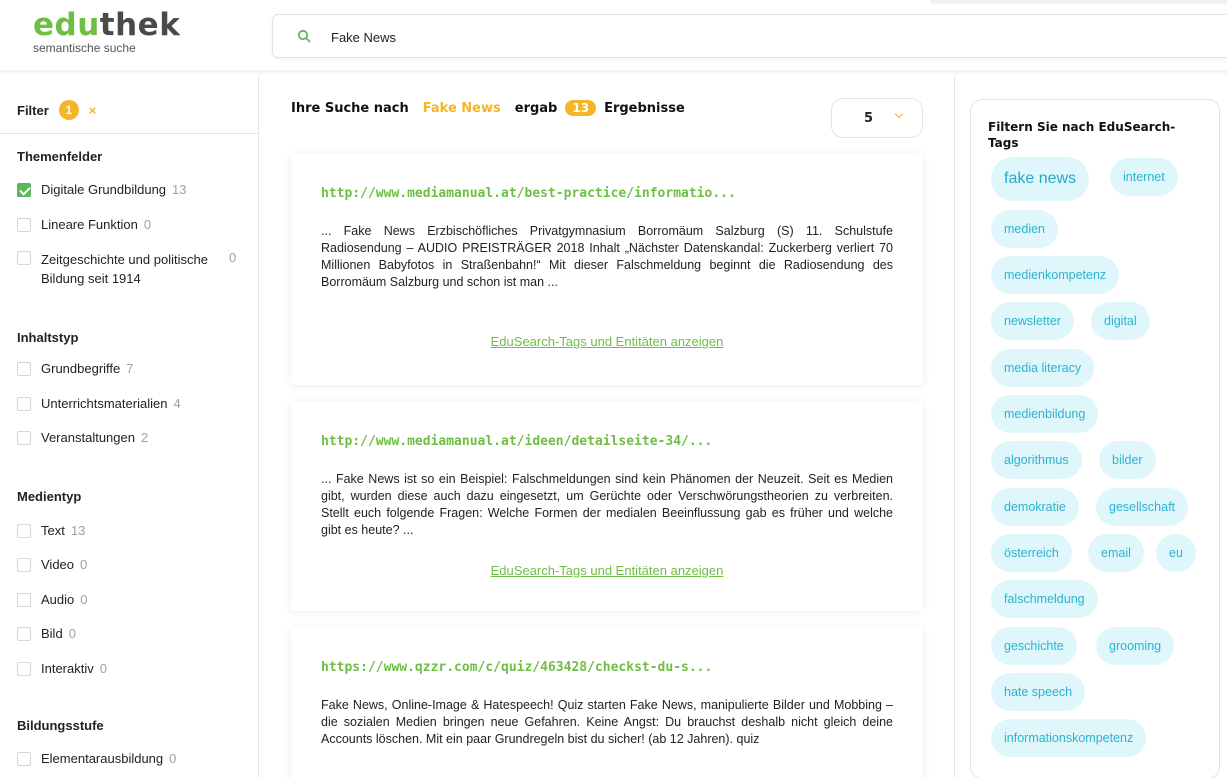 The height and width of the screenshot is (778, 1227). What do you see at coordinates (536, 108) in the screenshot?
I see `summary-middle: ergab` at bounding box center [536, 108].